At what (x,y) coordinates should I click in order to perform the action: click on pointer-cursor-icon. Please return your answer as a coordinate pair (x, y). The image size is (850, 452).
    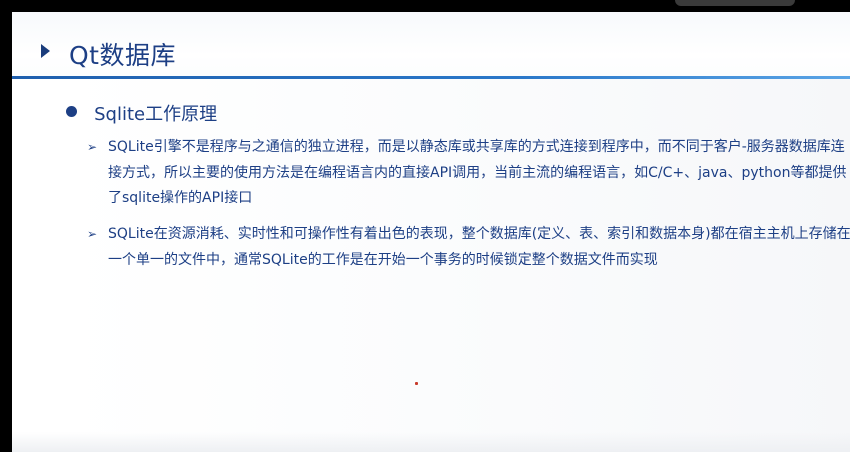
    Looking at the image, I should click on (416, 383).